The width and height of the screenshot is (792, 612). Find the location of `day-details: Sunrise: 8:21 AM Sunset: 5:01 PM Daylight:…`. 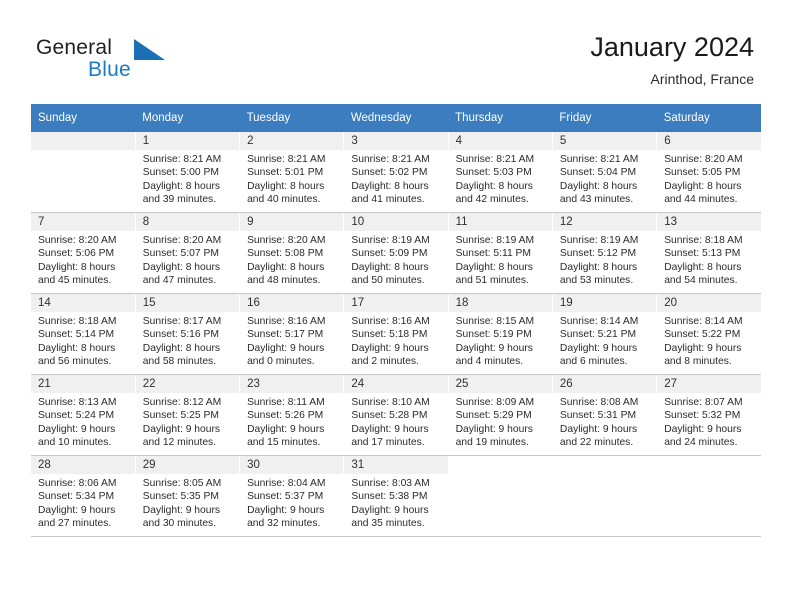

day-details: Sunrise: 8:21 AM Sunset: 5:01 PM Daylight:… is located at coordinates (291, 178).